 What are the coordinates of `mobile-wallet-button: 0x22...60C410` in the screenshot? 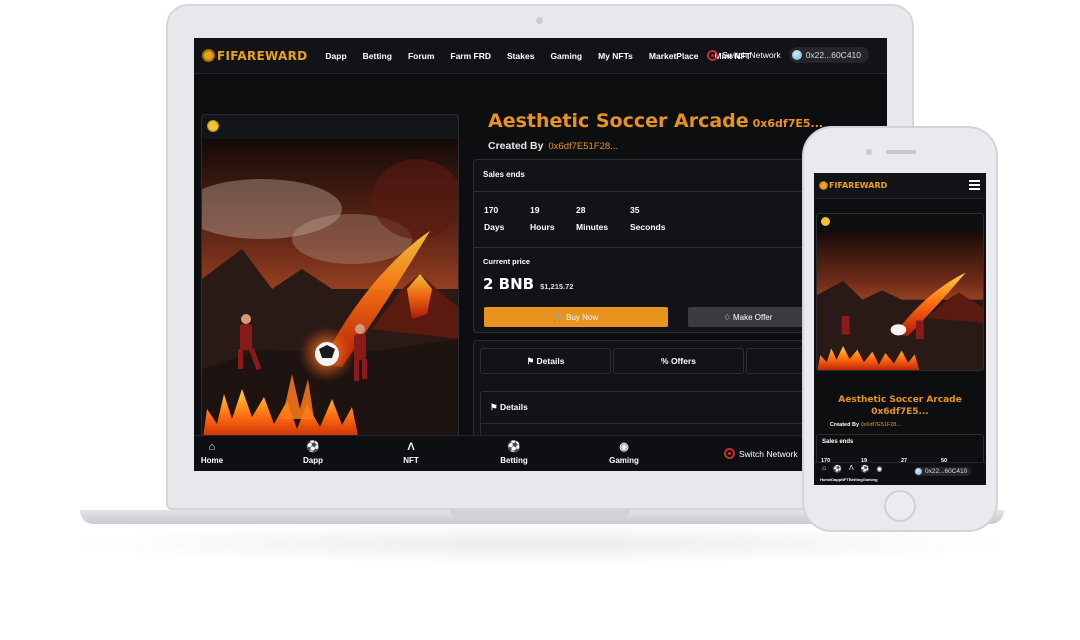 It's located at (943, 471).